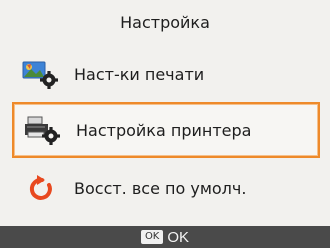  I want to click on screen-title: Настройка, so click(165, 22).